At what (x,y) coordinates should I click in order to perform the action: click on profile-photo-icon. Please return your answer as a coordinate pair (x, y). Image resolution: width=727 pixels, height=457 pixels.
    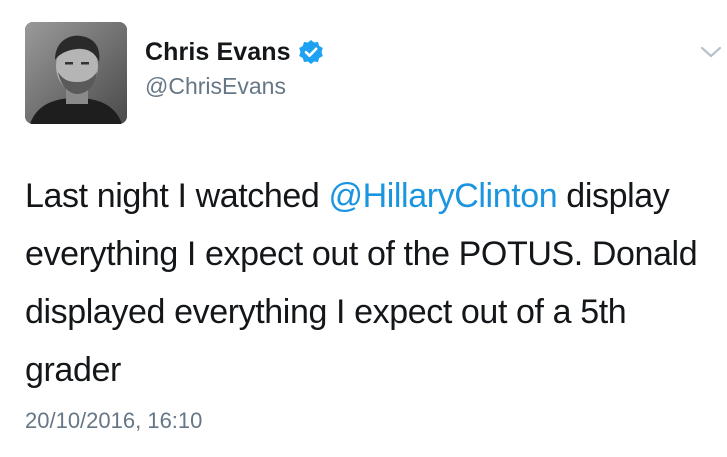
    Looking at the image, I should click on (76, 73).